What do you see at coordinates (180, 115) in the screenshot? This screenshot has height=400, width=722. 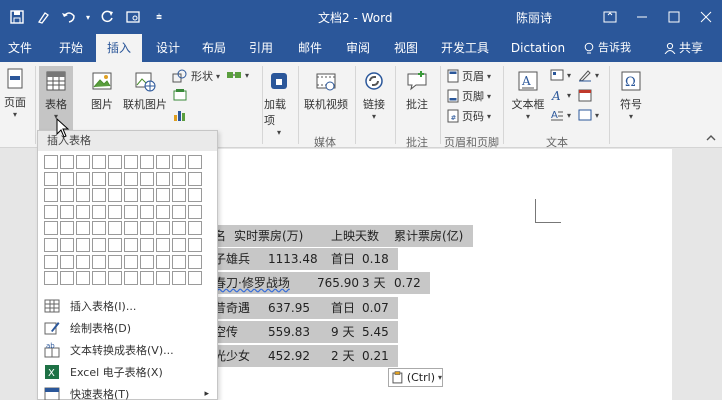 I see `chart-button` at bounding box center [180, 115].